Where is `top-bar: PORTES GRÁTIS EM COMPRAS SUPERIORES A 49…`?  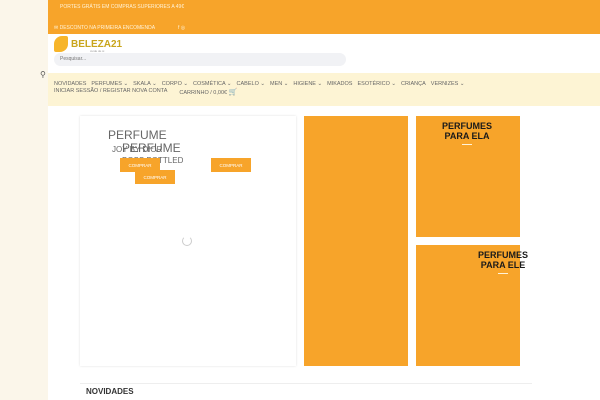
top-bar: PORTES GRÁTIS EM COMPRAS SUPERIORES A 49… is located at coordinates (324, 17).